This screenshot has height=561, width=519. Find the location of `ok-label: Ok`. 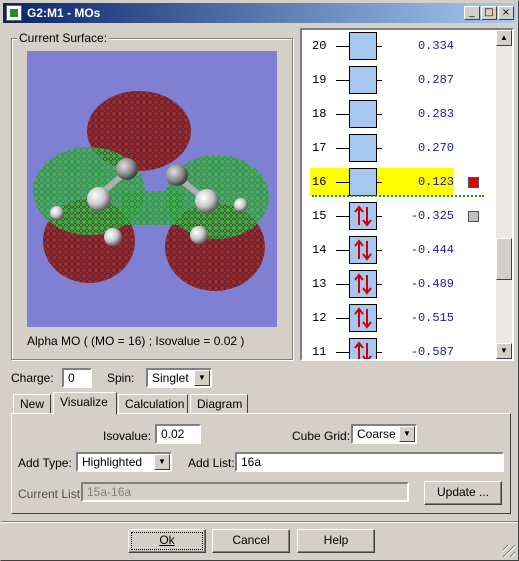

ok-label: Ok is located at coordinates (167, 540).